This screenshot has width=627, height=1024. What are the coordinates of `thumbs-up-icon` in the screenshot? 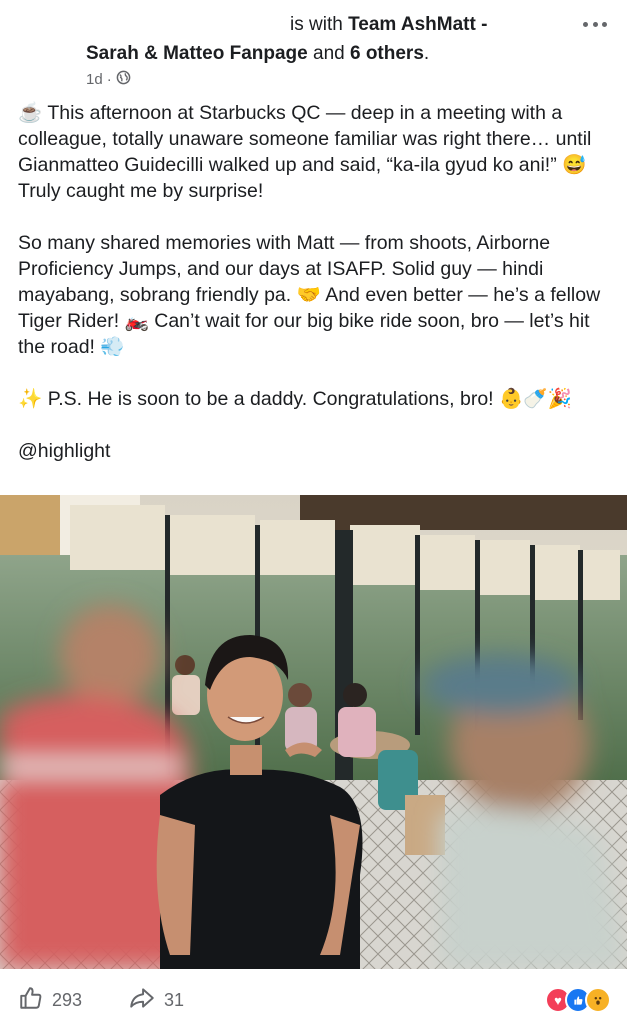 It's located at (31, 1000).